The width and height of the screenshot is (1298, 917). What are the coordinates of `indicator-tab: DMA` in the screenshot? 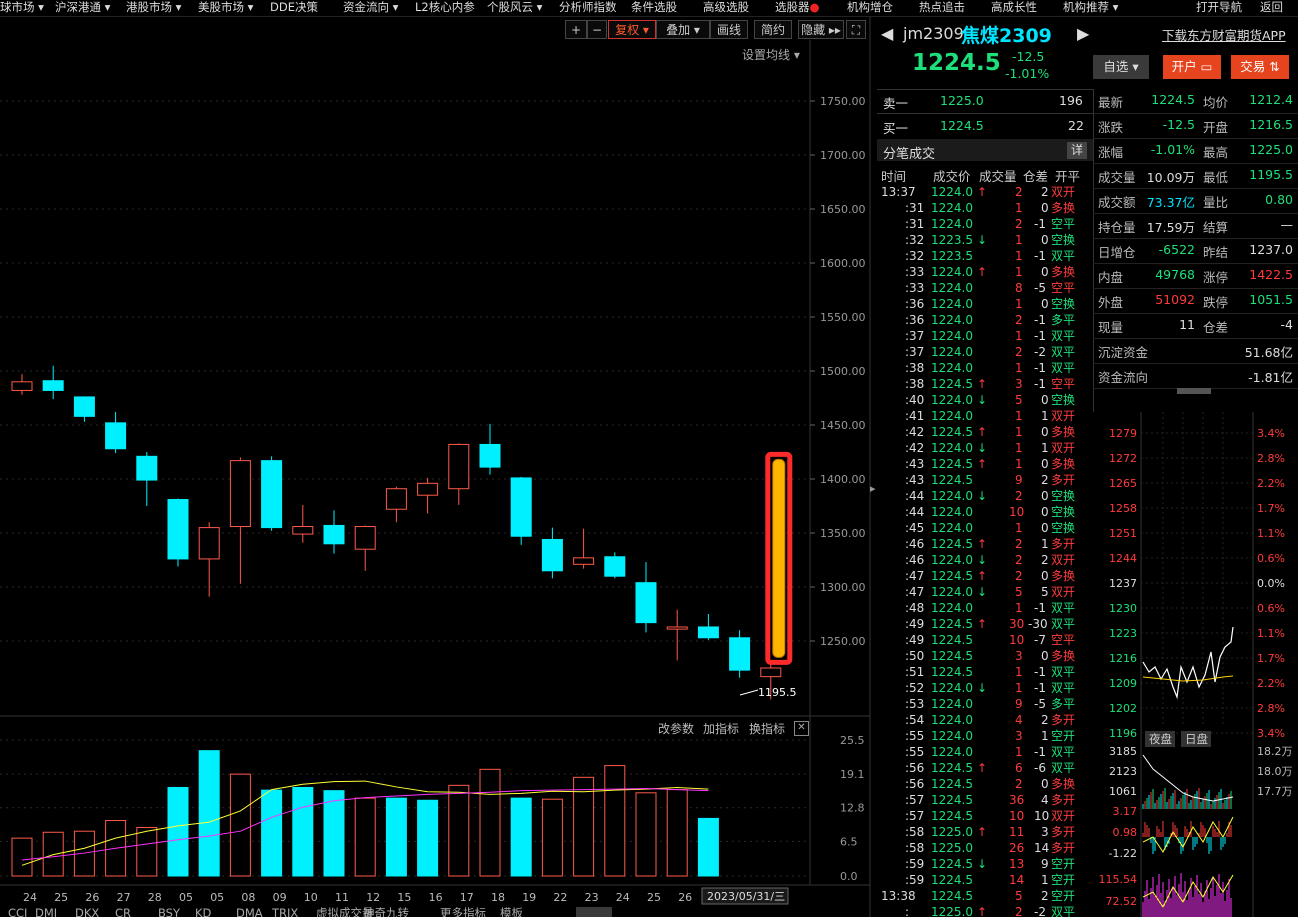 It's located at (249, 911).